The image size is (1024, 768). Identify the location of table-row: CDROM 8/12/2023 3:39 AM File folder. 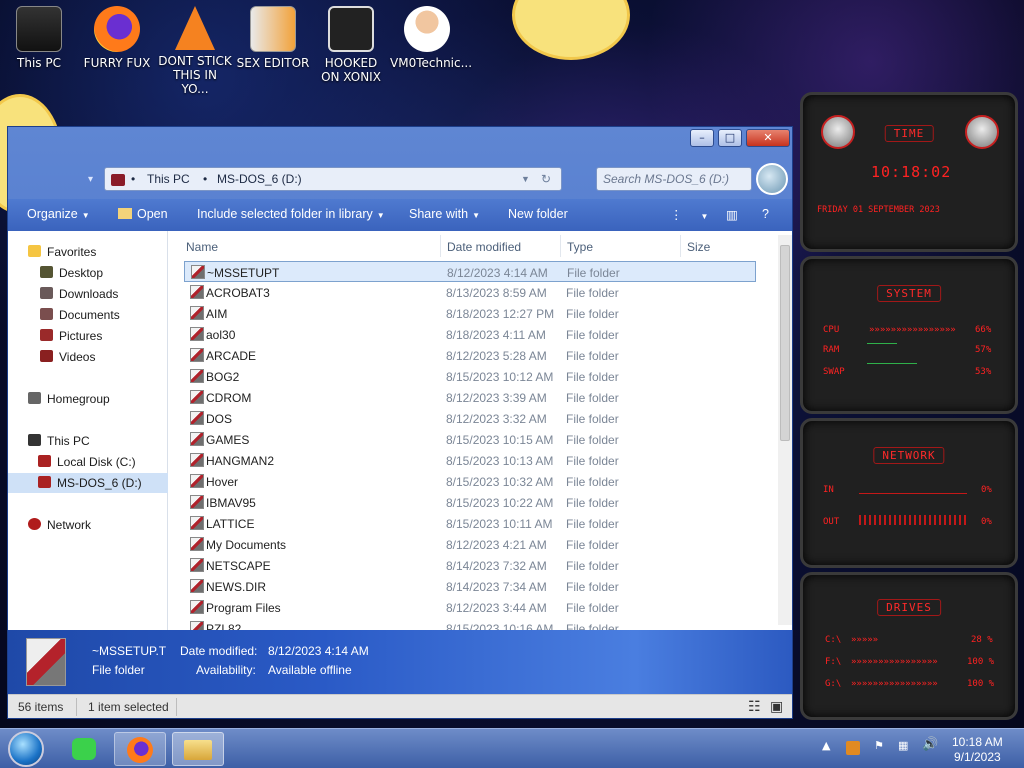
(470, 397).